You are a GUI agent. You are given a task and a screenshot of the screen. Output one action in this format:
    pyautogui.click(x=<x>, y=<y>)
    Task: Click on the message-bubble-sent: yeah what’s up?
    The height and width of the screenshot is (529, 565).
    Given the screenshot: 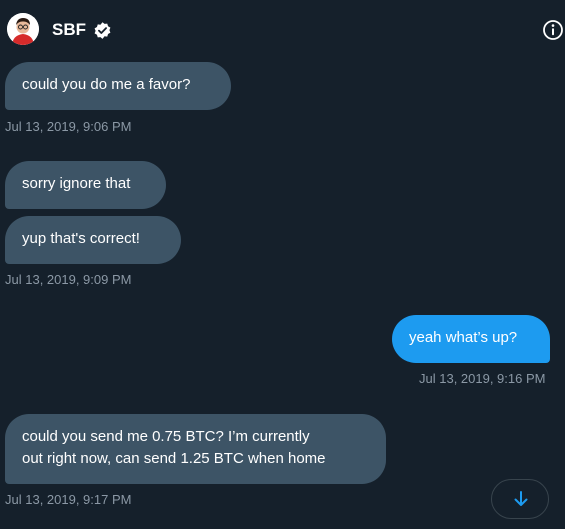 What is the action you would take?
    pyautogui.click(x=471, y=339)
    